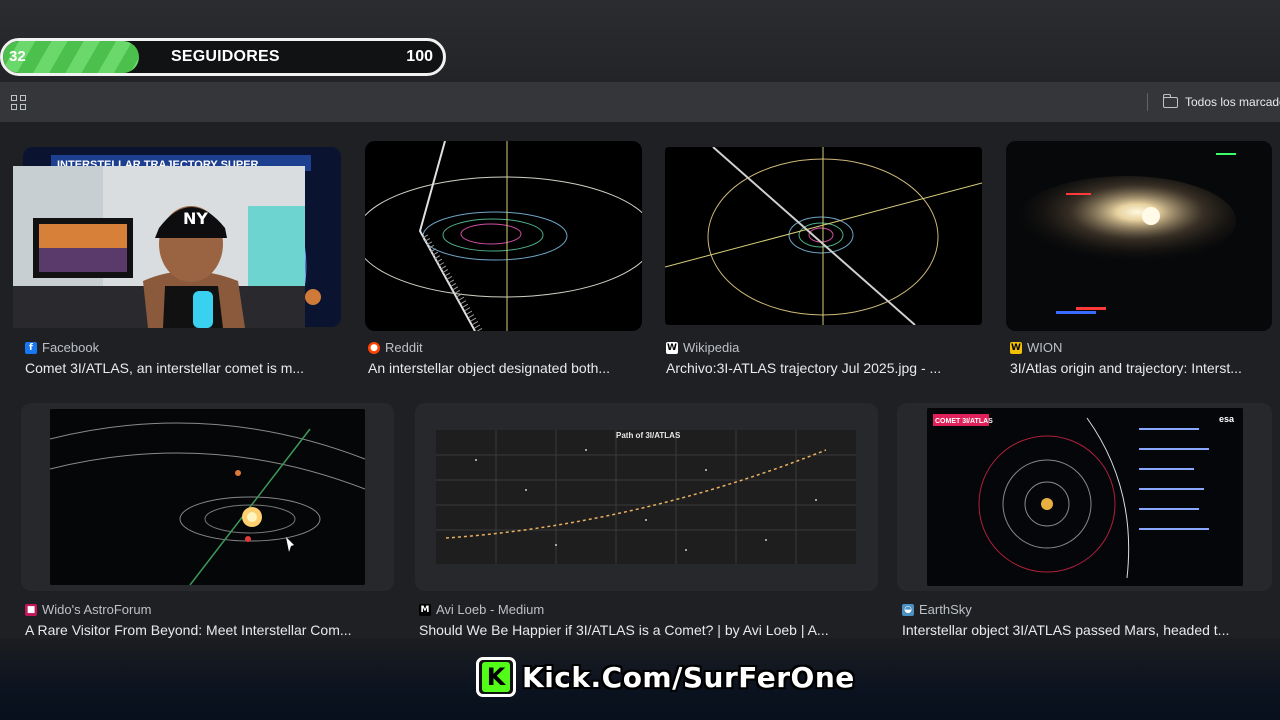 Image resolution: width=1280 pixels, height=720 pixels. I want to click on result-source: Wido's AstroForum, so click(96, 609).